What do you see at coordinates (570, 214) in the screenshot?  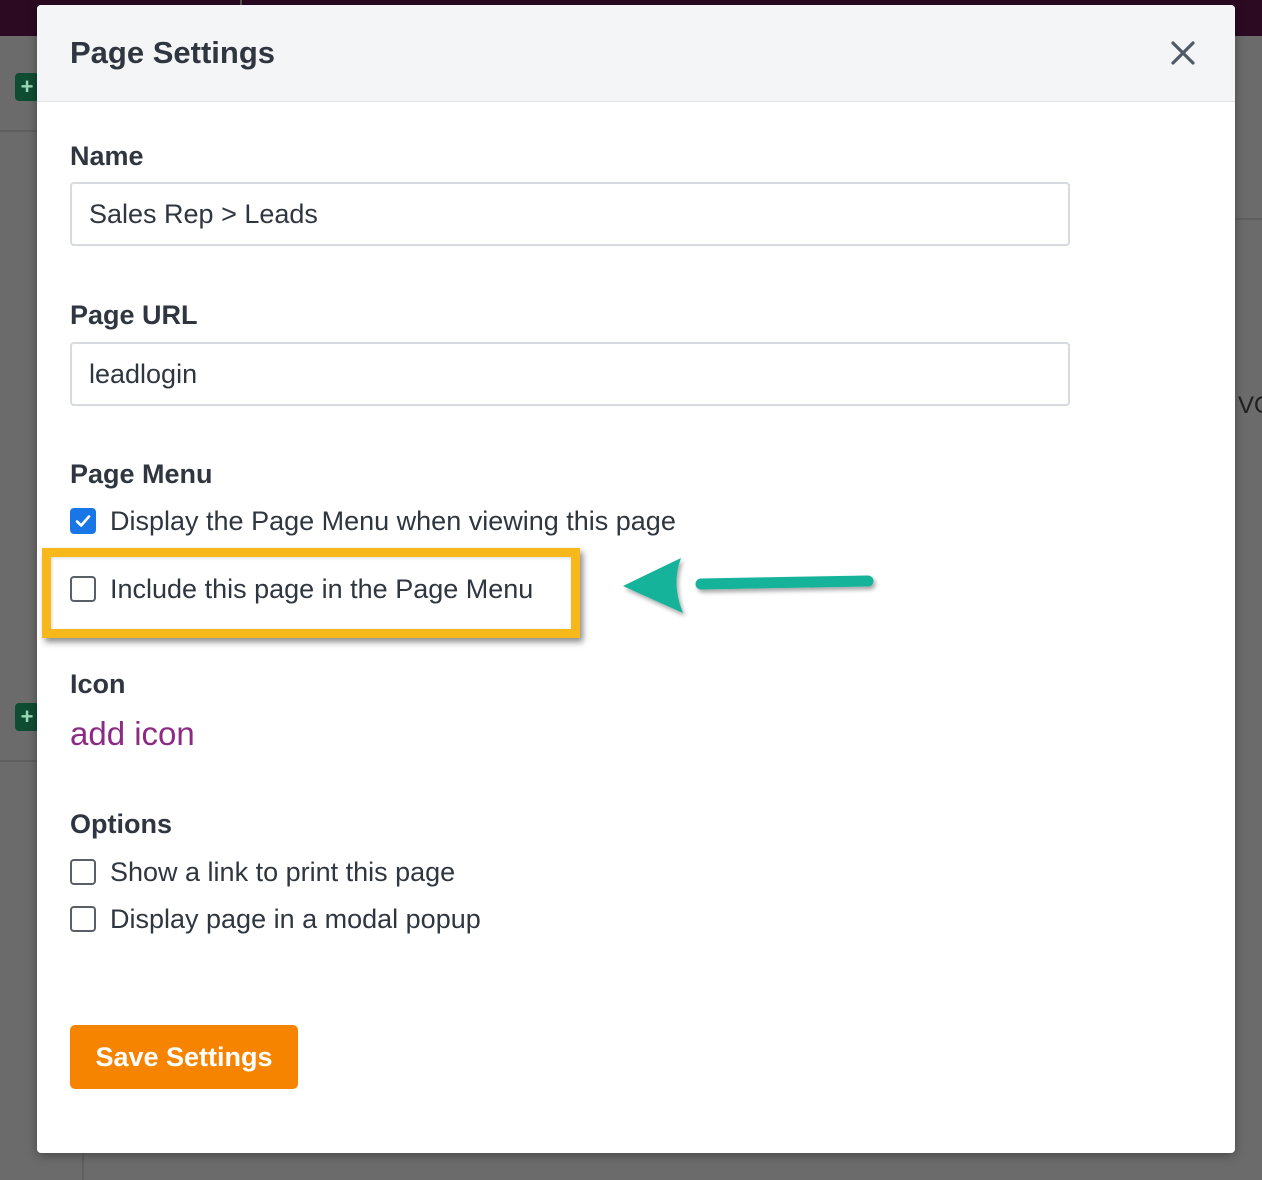 I see `name-input` at bounding box center [570, 214].